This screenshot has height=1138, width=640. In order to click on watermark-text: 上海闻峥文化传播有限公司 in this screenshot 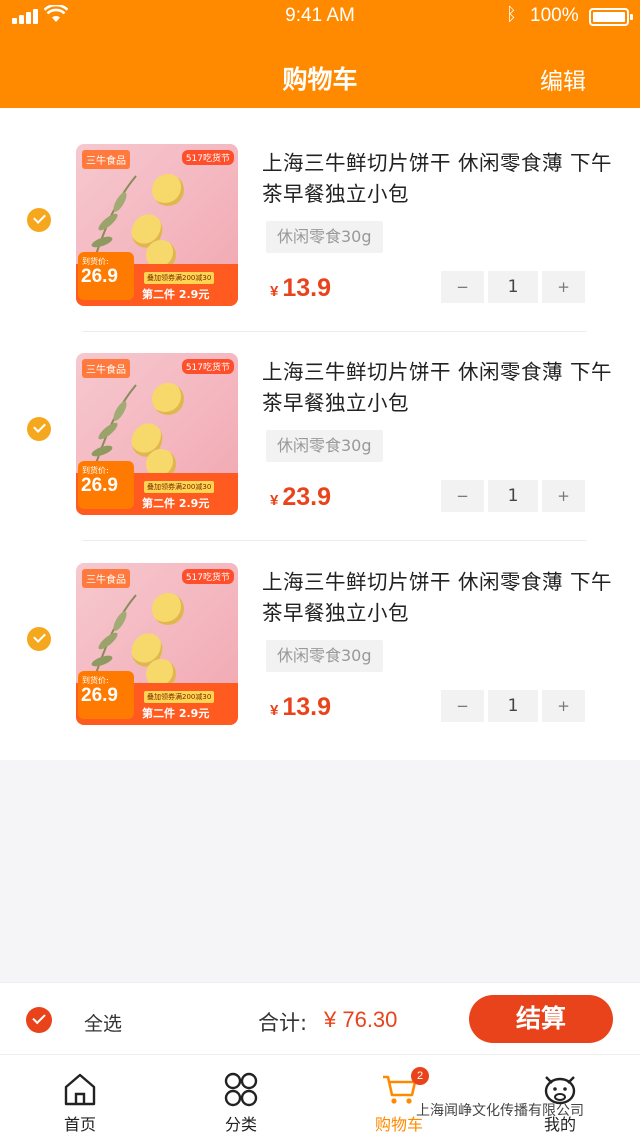, I will do `click(500, 1111)`.